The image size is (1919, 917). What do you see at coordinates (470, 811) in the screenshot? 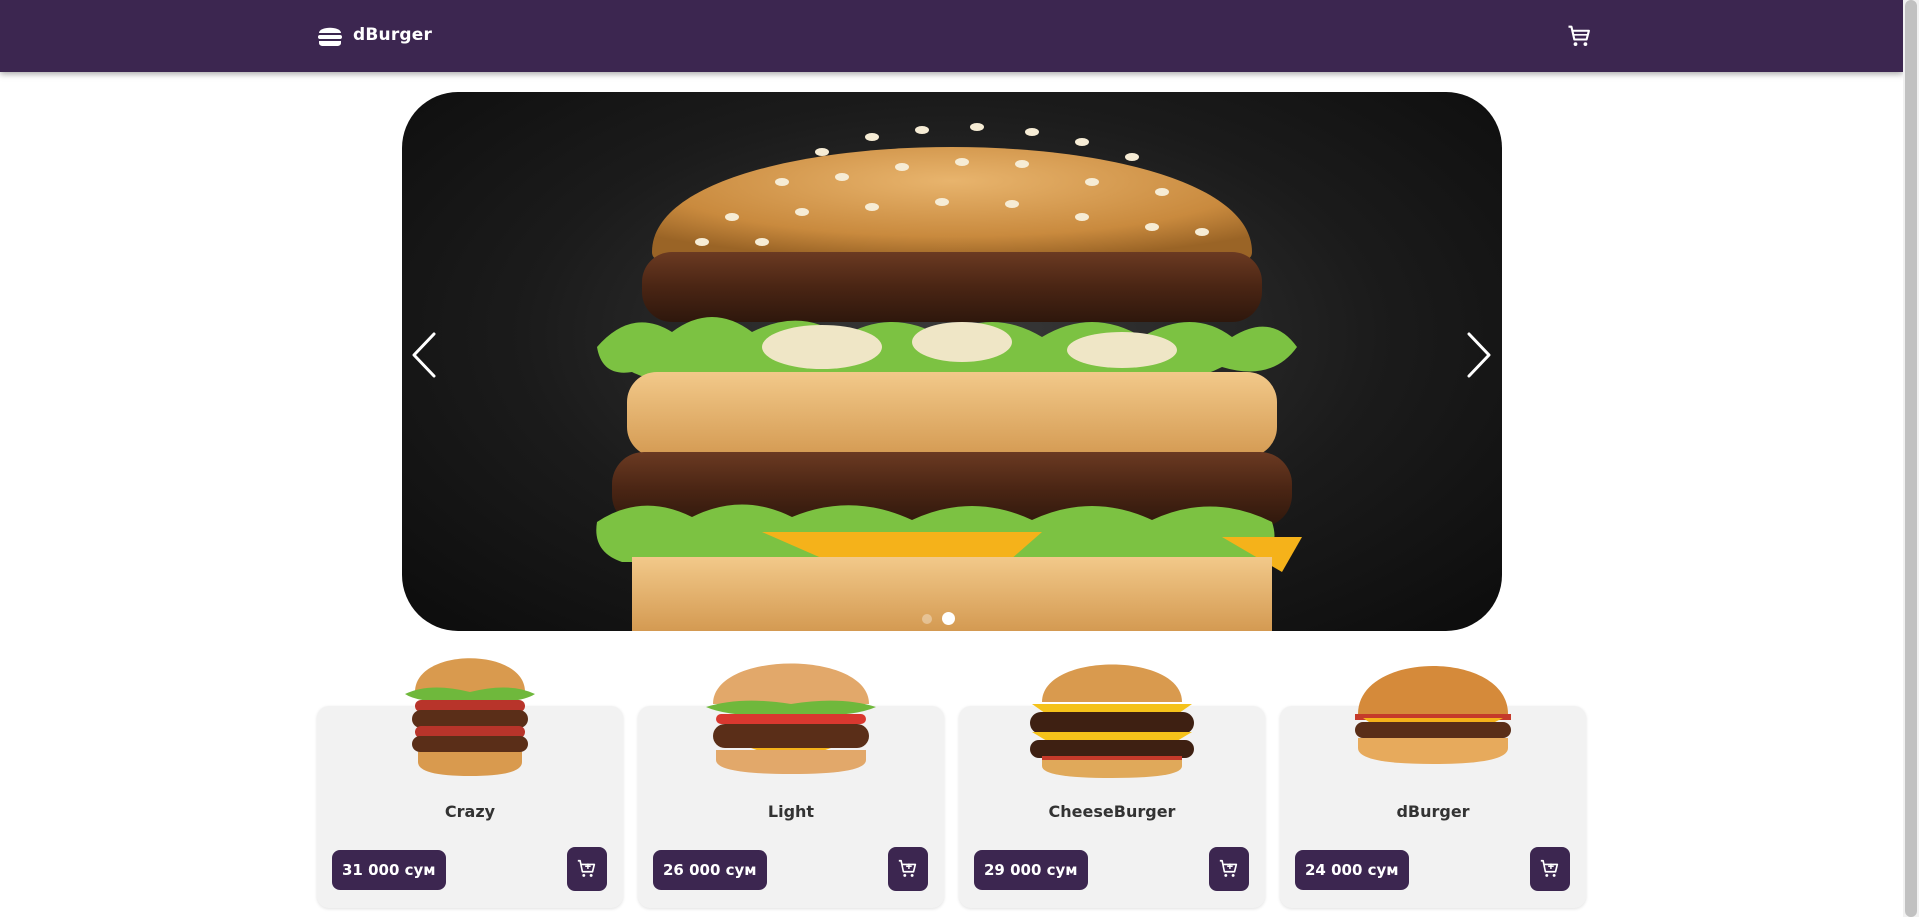
I see `product-name: Crazy` at bounding box center [470, 811].